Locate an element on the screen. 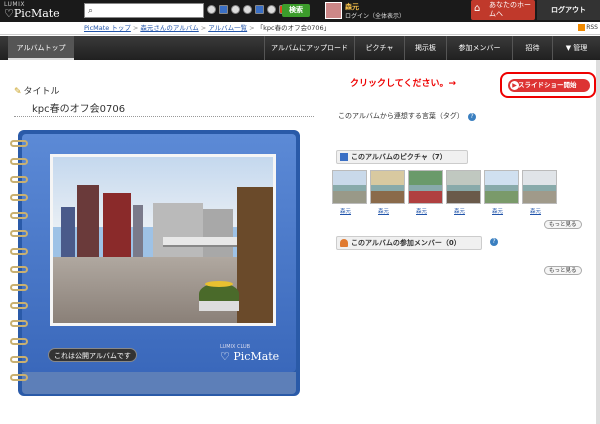 The width and height of the screenshot is (600, 424). tags-section: このアルバムから連想する言葉（タグ）? is located at coordinates (407, 116).